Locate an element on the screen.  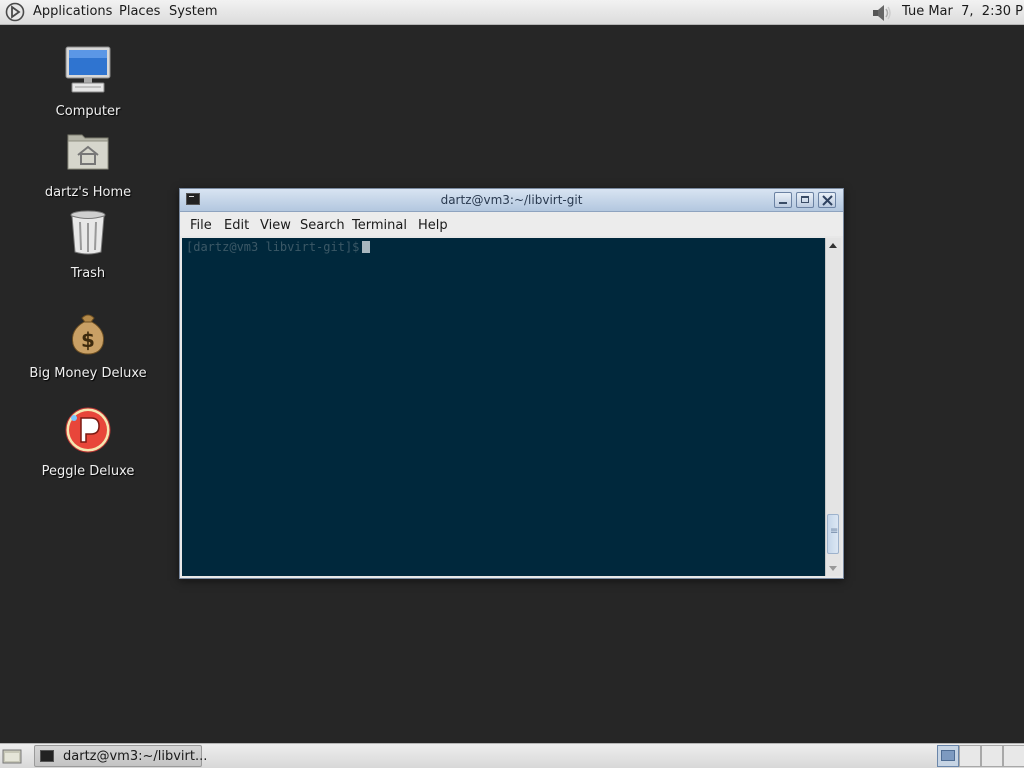
close-icon is located at coordinates (827, 200).